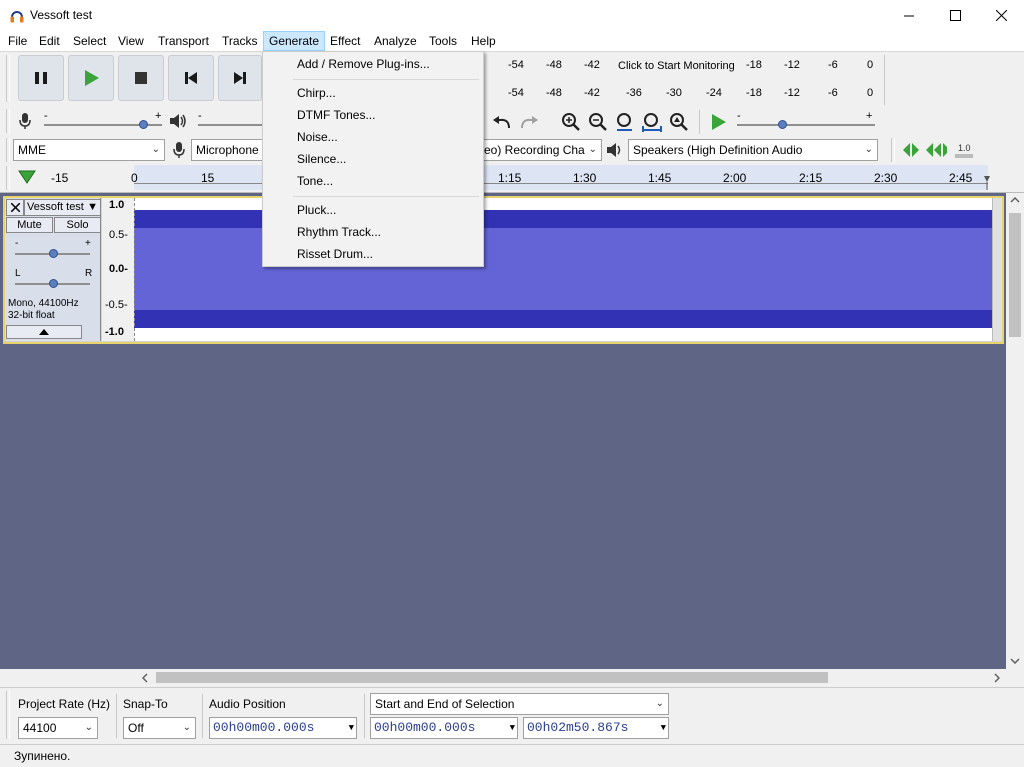 Image resolution: width=1024 pixels, height=767 pixels. What do you see at coordinates (159, 728) in the screenshot?
I see `snap-to-select: Off ⌄` at bounding box center [159, 728].